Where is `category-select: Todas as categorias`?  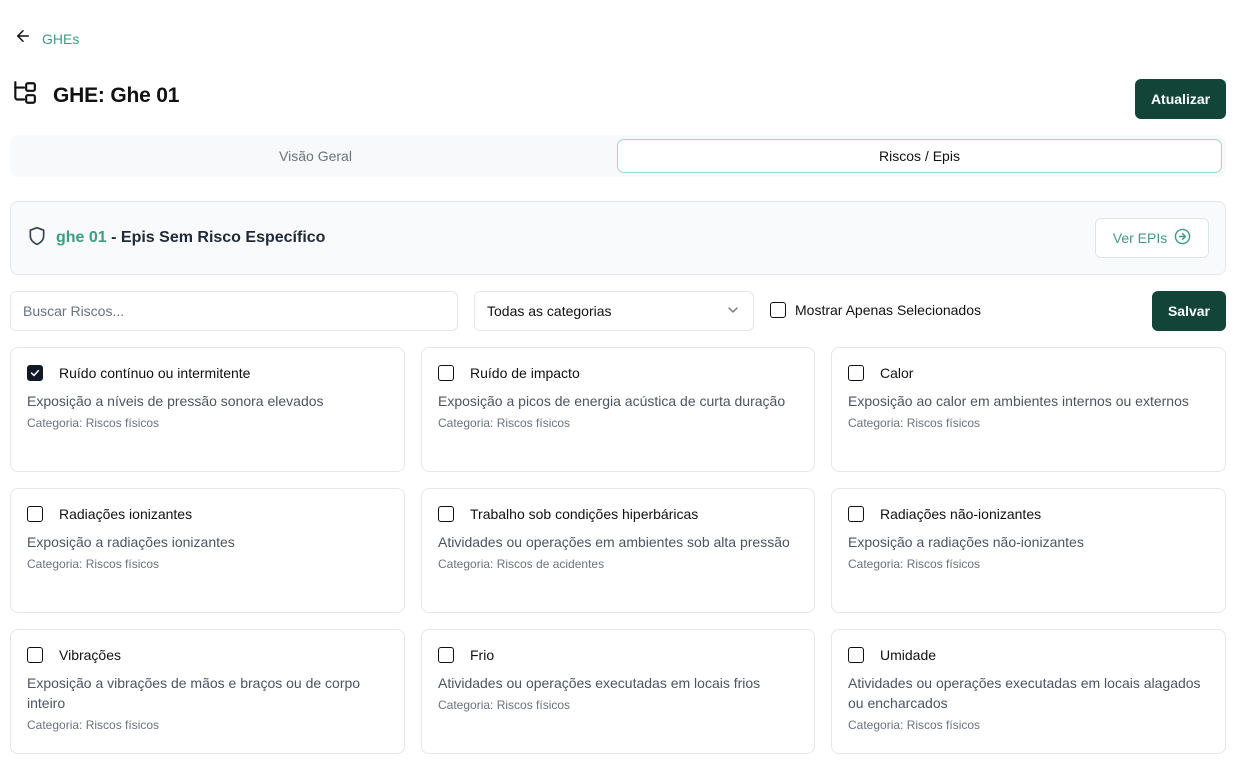
category-select: Todas as categorias is located at coordinates (614, 311).